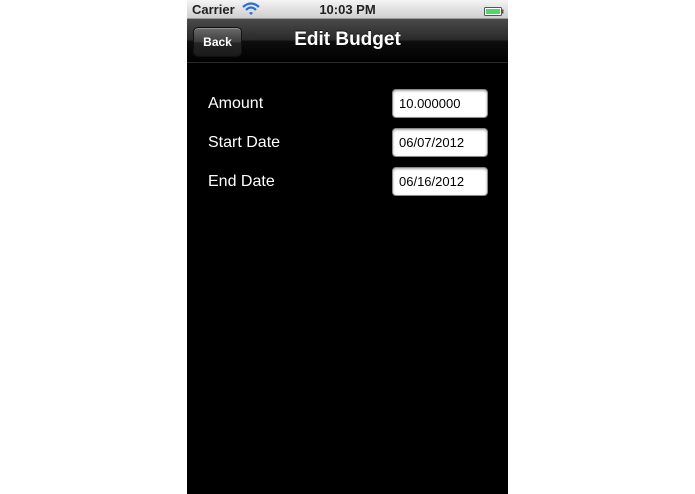 This screenshot has width=695, height=494. What do you see at coordinates (236, 103) in the screenshot?
I see `amount-label: Amount` at bounding box center [236, 103].